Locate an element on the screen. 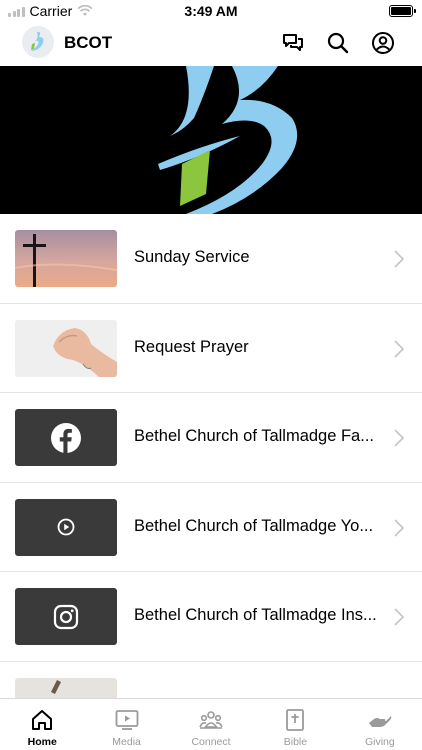  list-item: Sunday Service is located at coordinates (211, 259).